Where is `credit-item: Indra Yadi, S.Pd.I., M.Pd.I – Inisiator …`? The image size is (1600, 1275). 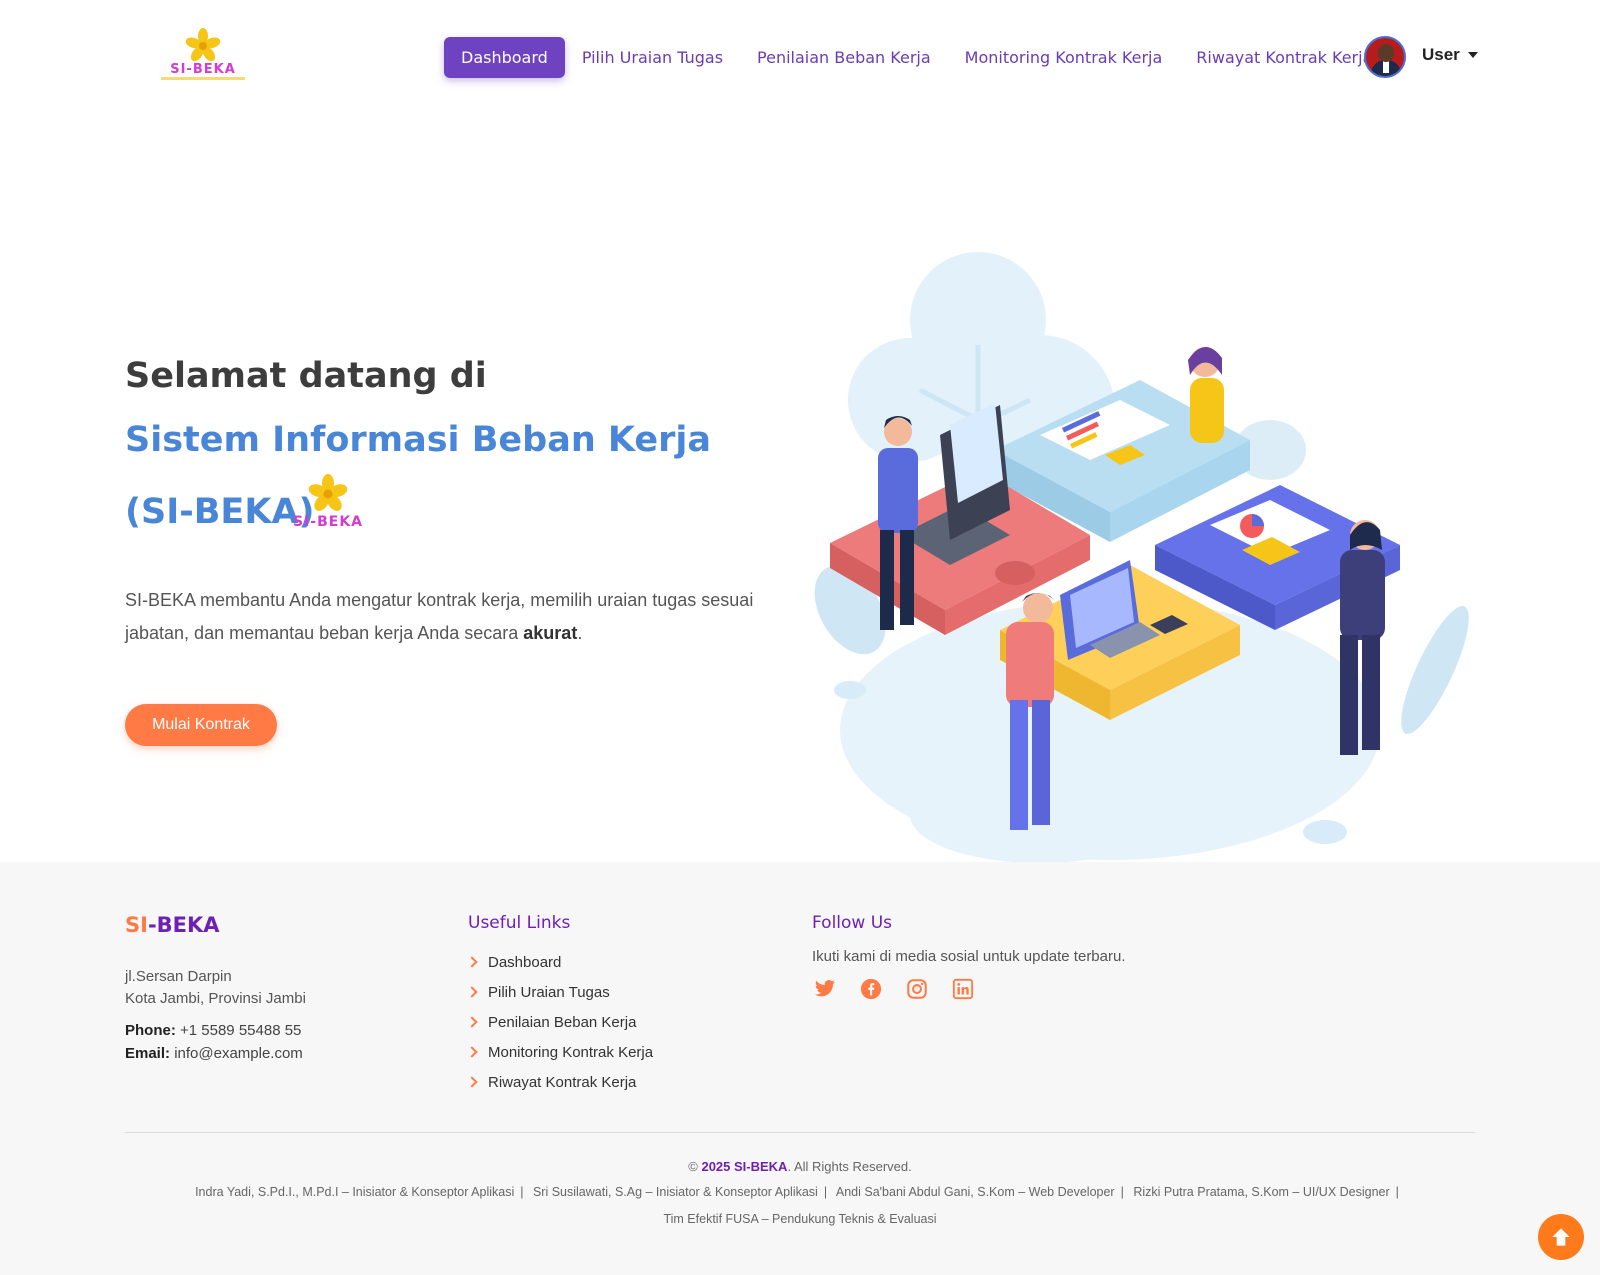
credit-item: Indra Yadi, S.Pd.I., M.Pd.I – Inisiator … is located at coordinates (355, 1192).